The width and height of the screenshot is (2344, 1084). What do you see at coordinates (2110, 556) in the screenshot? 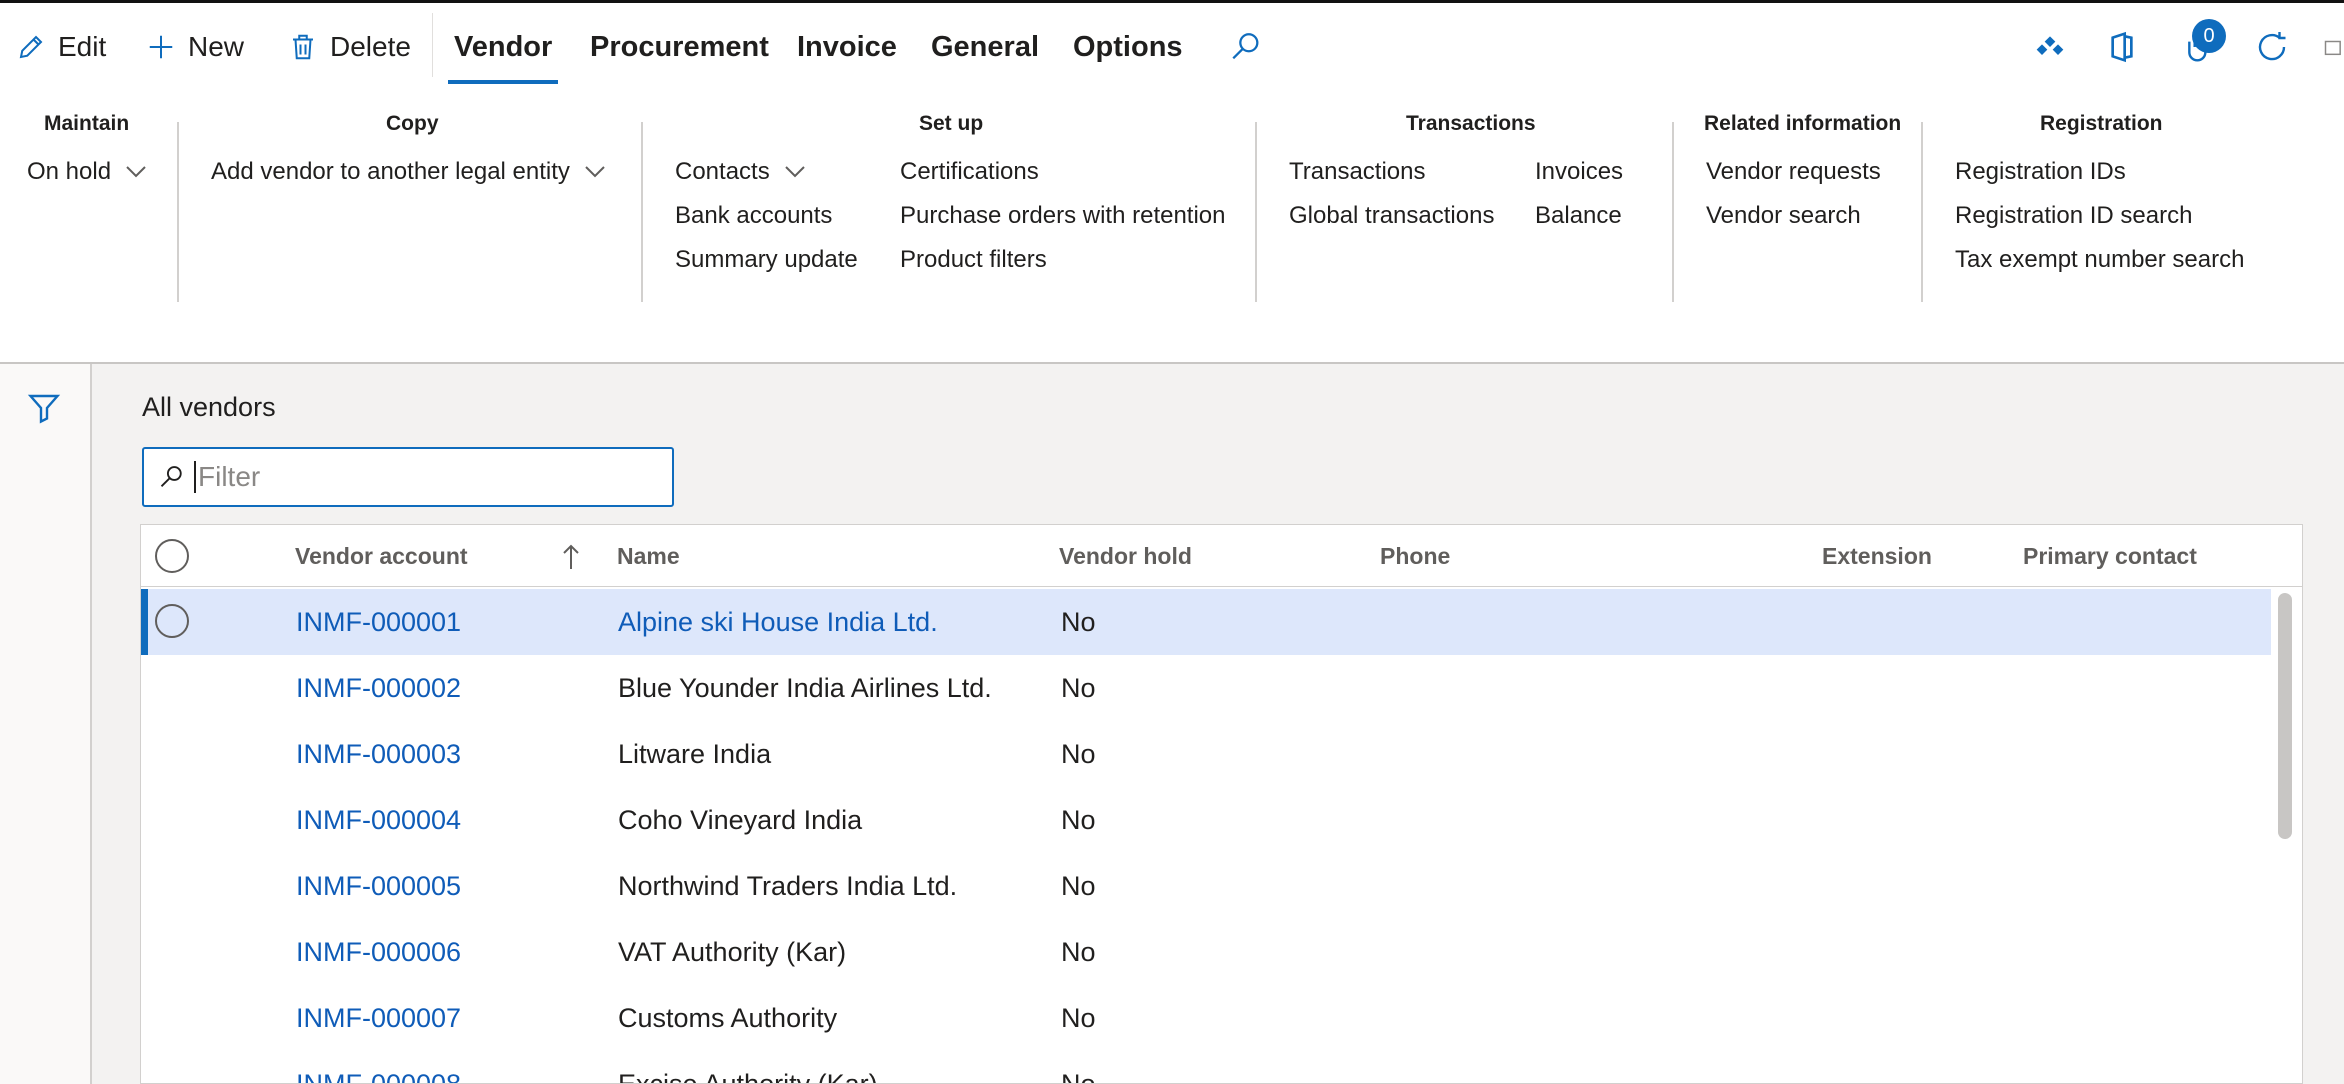
I see `column-primary-contact: Primary contact` at bounding box center [2110, 556].